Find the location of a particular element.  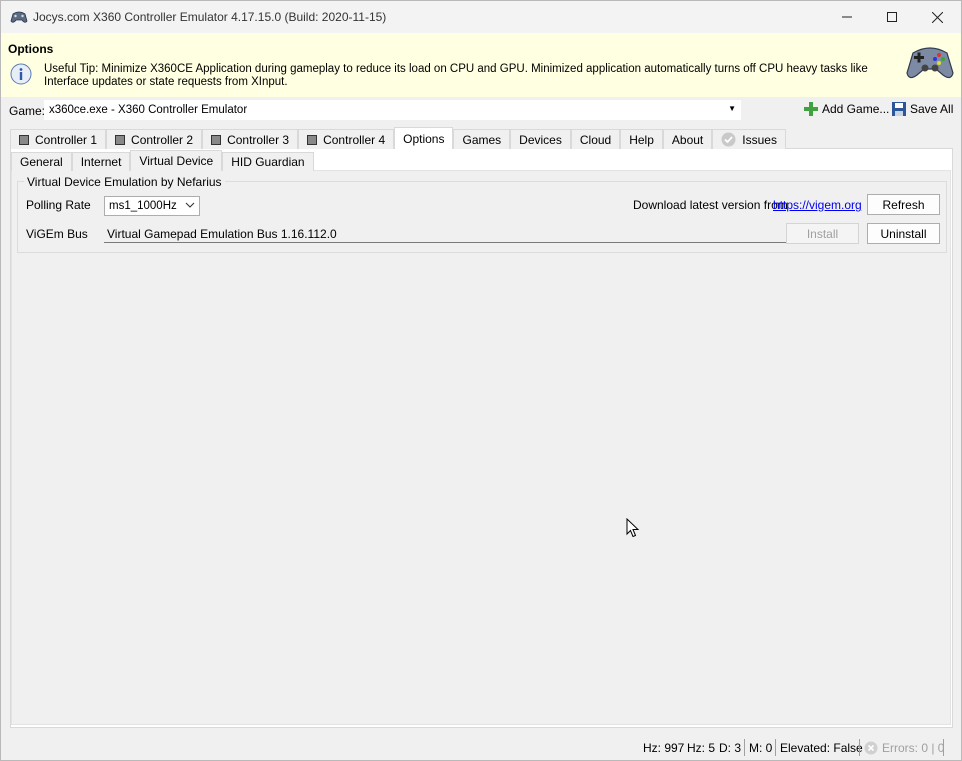

tab-label: Cloud is located at coordinates (595, 139).